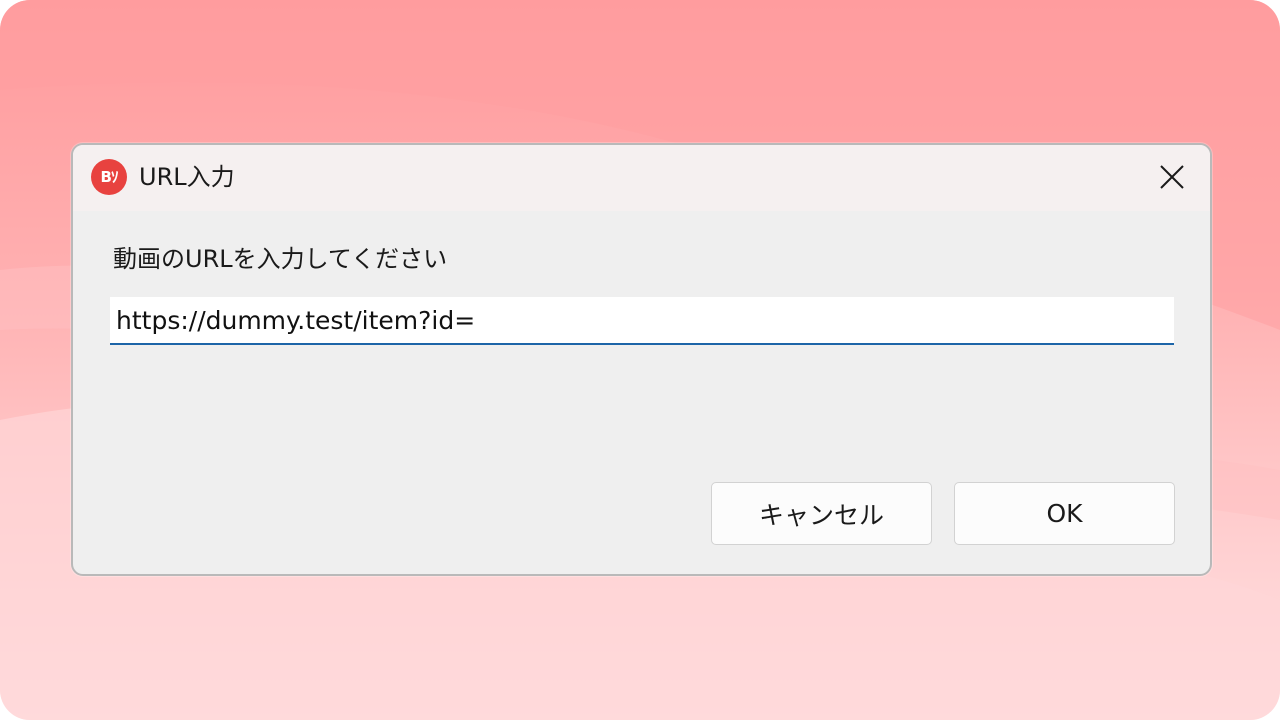  I want to click on close-button, so click(1172, 177).